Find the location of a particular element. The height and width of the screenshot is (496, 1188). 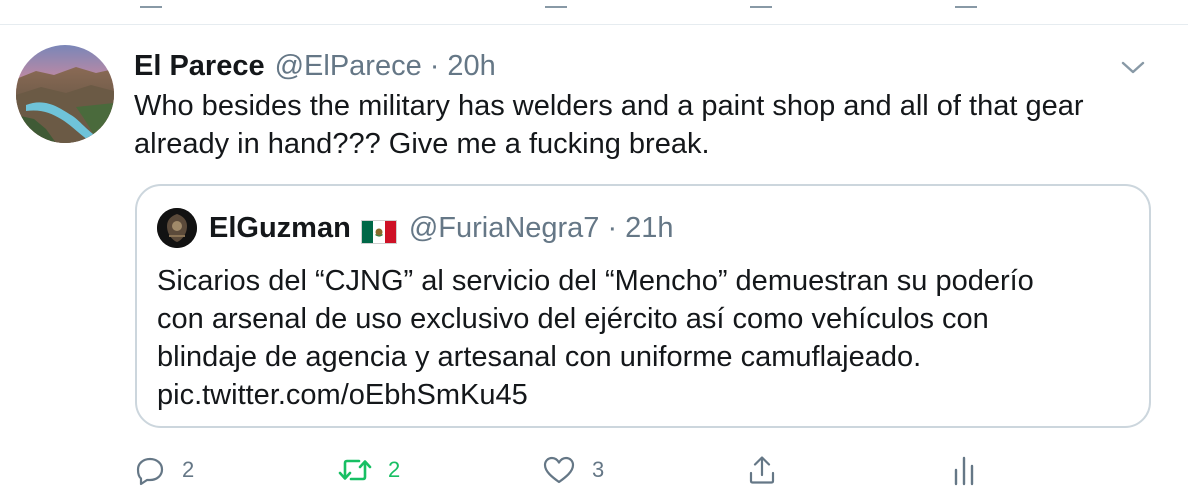

like-button: 3 is located at coordinates (573, 470).